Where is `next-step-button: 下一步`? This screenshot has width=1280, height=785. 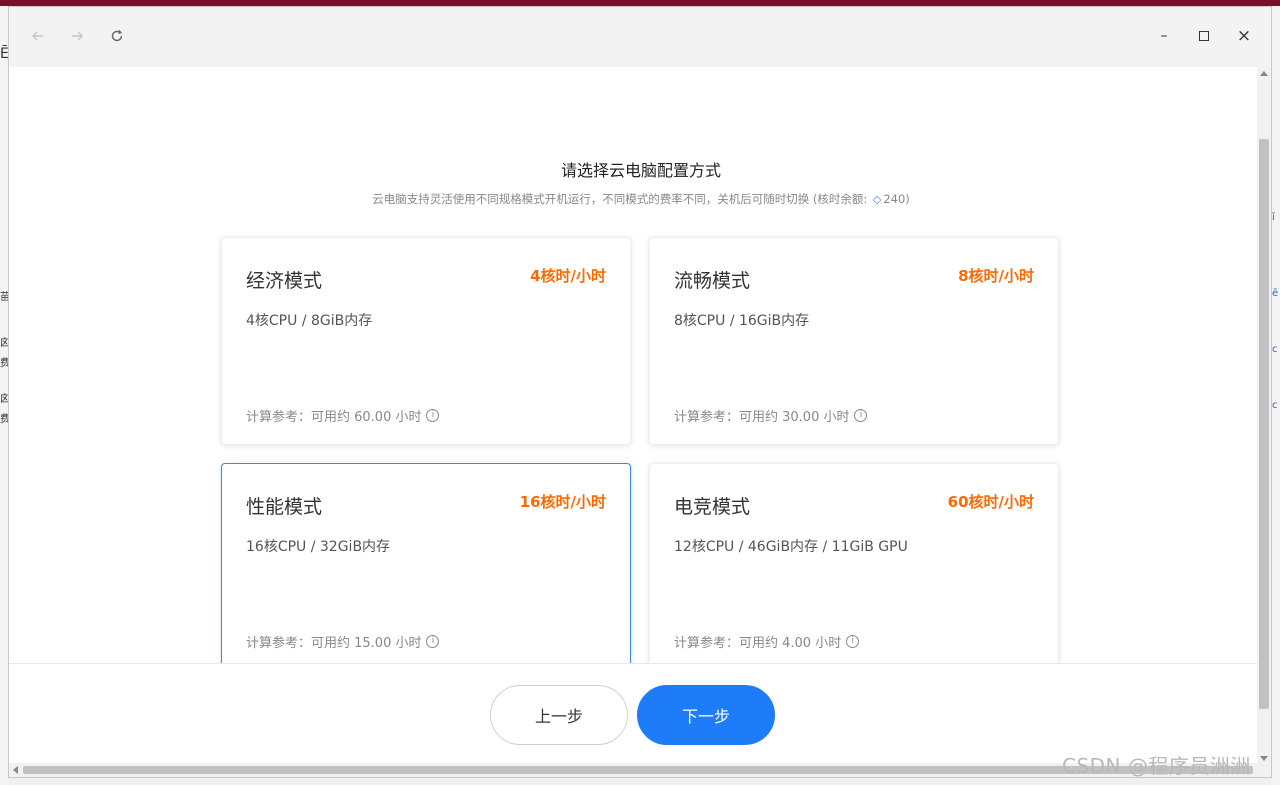 next-step-button: 下一步 is located at coordinates (706, 715).